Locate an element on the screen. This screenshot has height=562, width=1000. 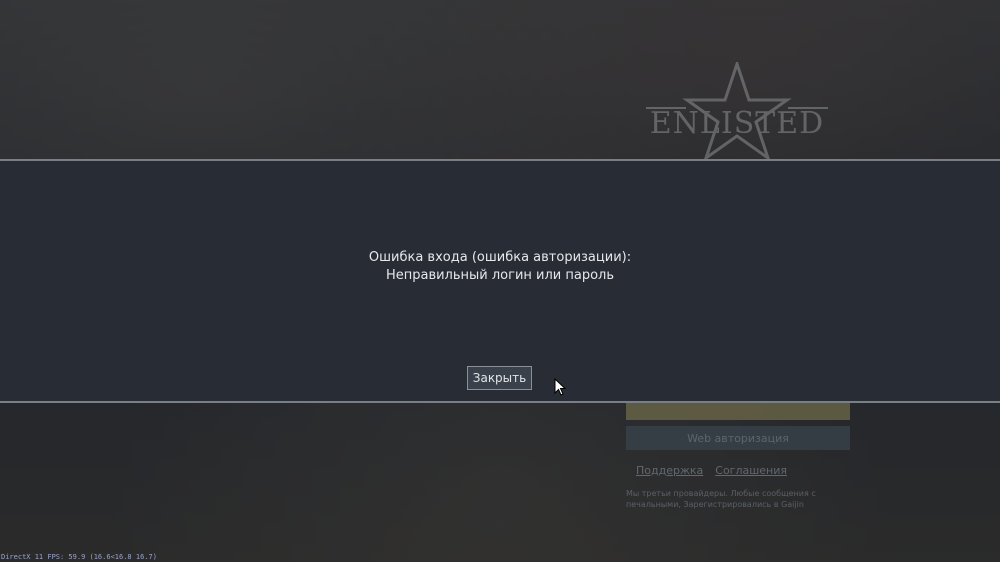
error-message-title: Ошибка входа (ошибка авторизации): is located at coordinates (500, 257).